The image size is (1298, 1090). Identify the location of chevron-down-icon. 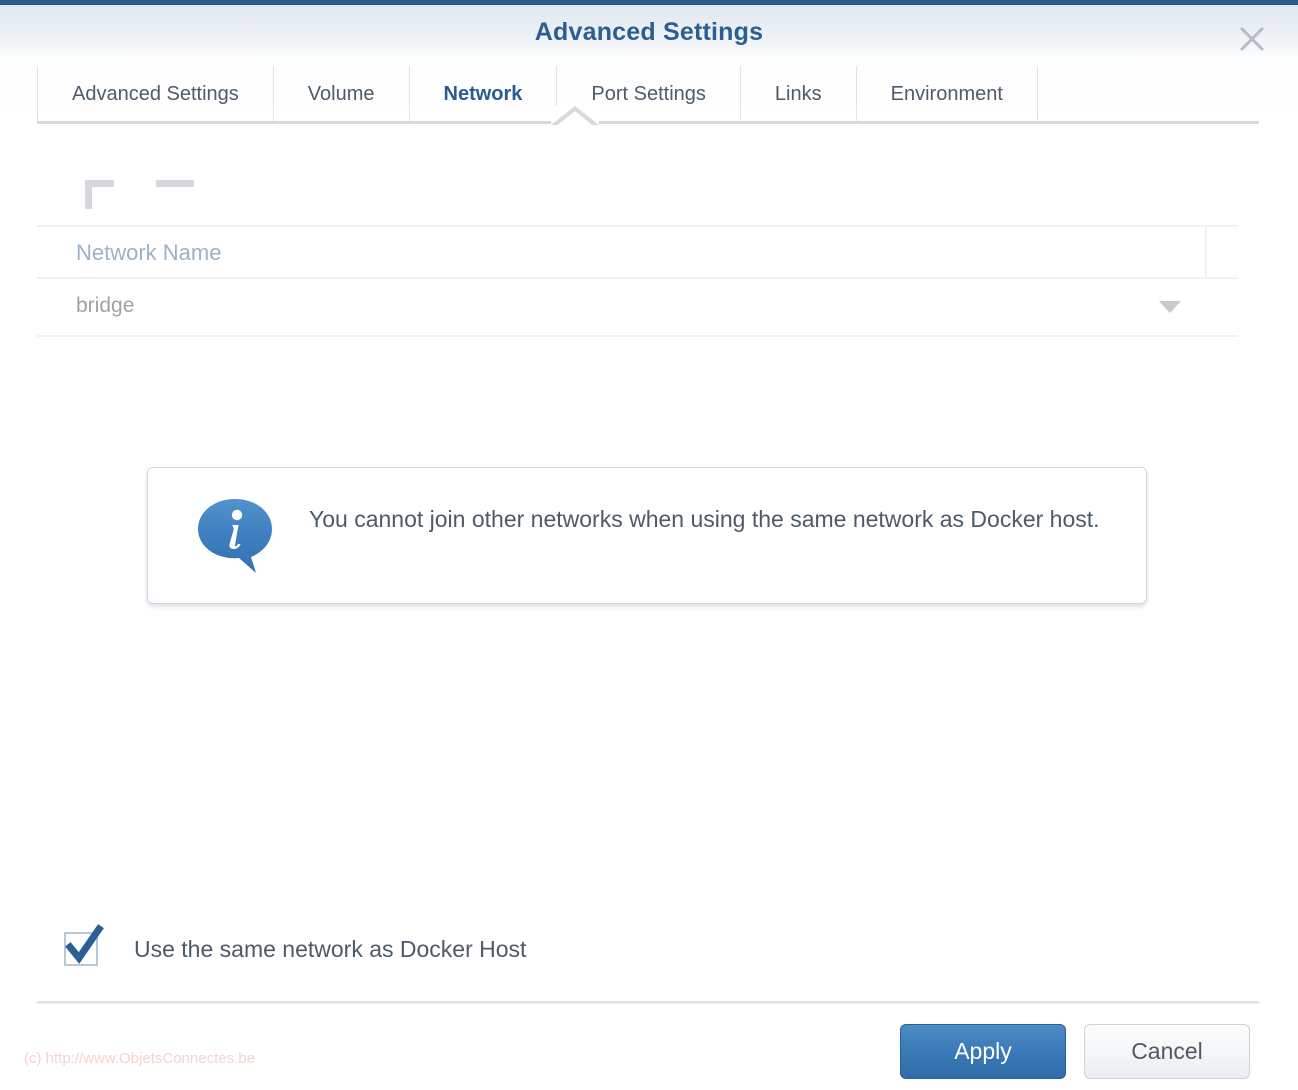
(1170, 307).